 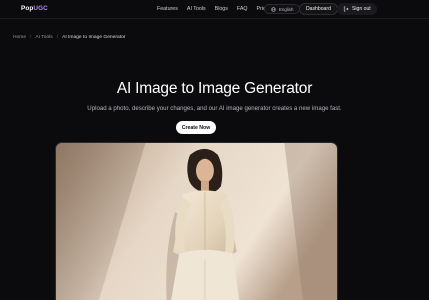 What do you see at coordinates (346, 9) in the screenshot?
I see `logout-icon` at bounding box center [346, 9].